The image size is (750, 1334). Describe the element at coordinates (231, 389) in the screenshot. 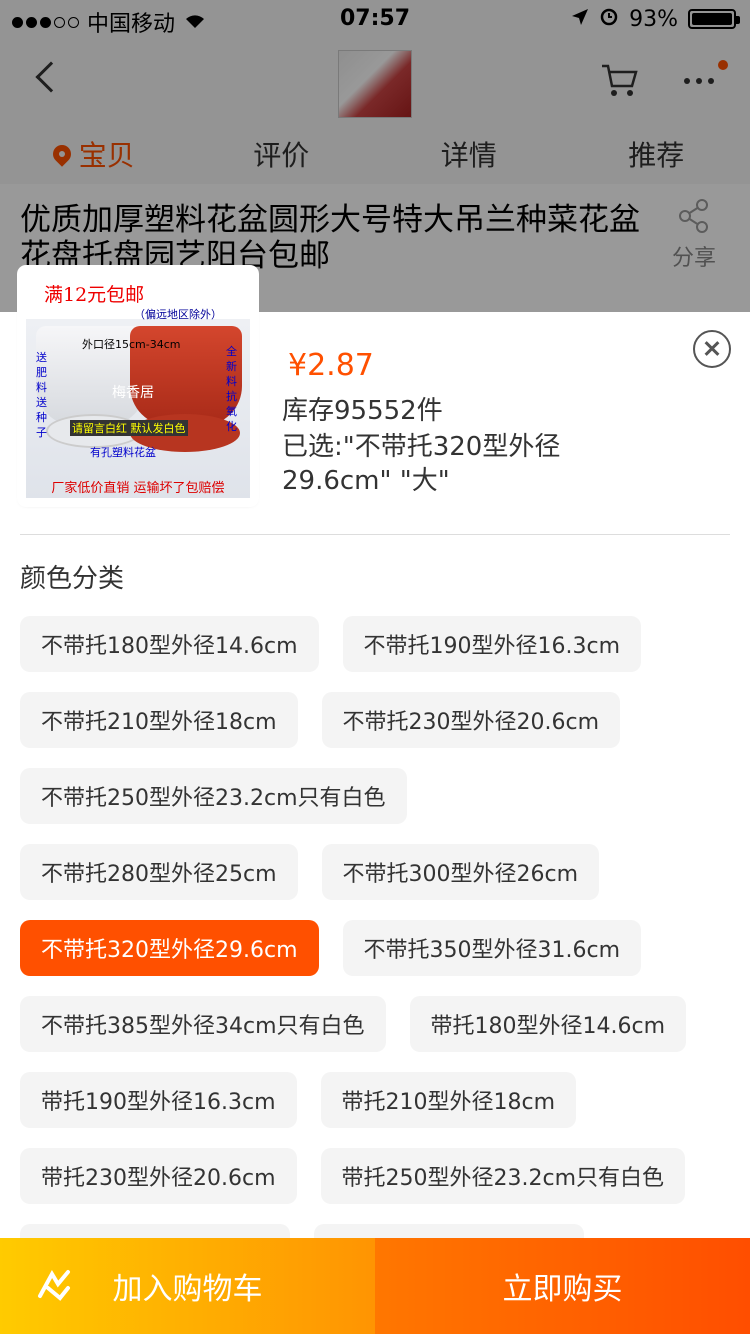

I see `image-right-text: 全新料抗氧化` at that location.